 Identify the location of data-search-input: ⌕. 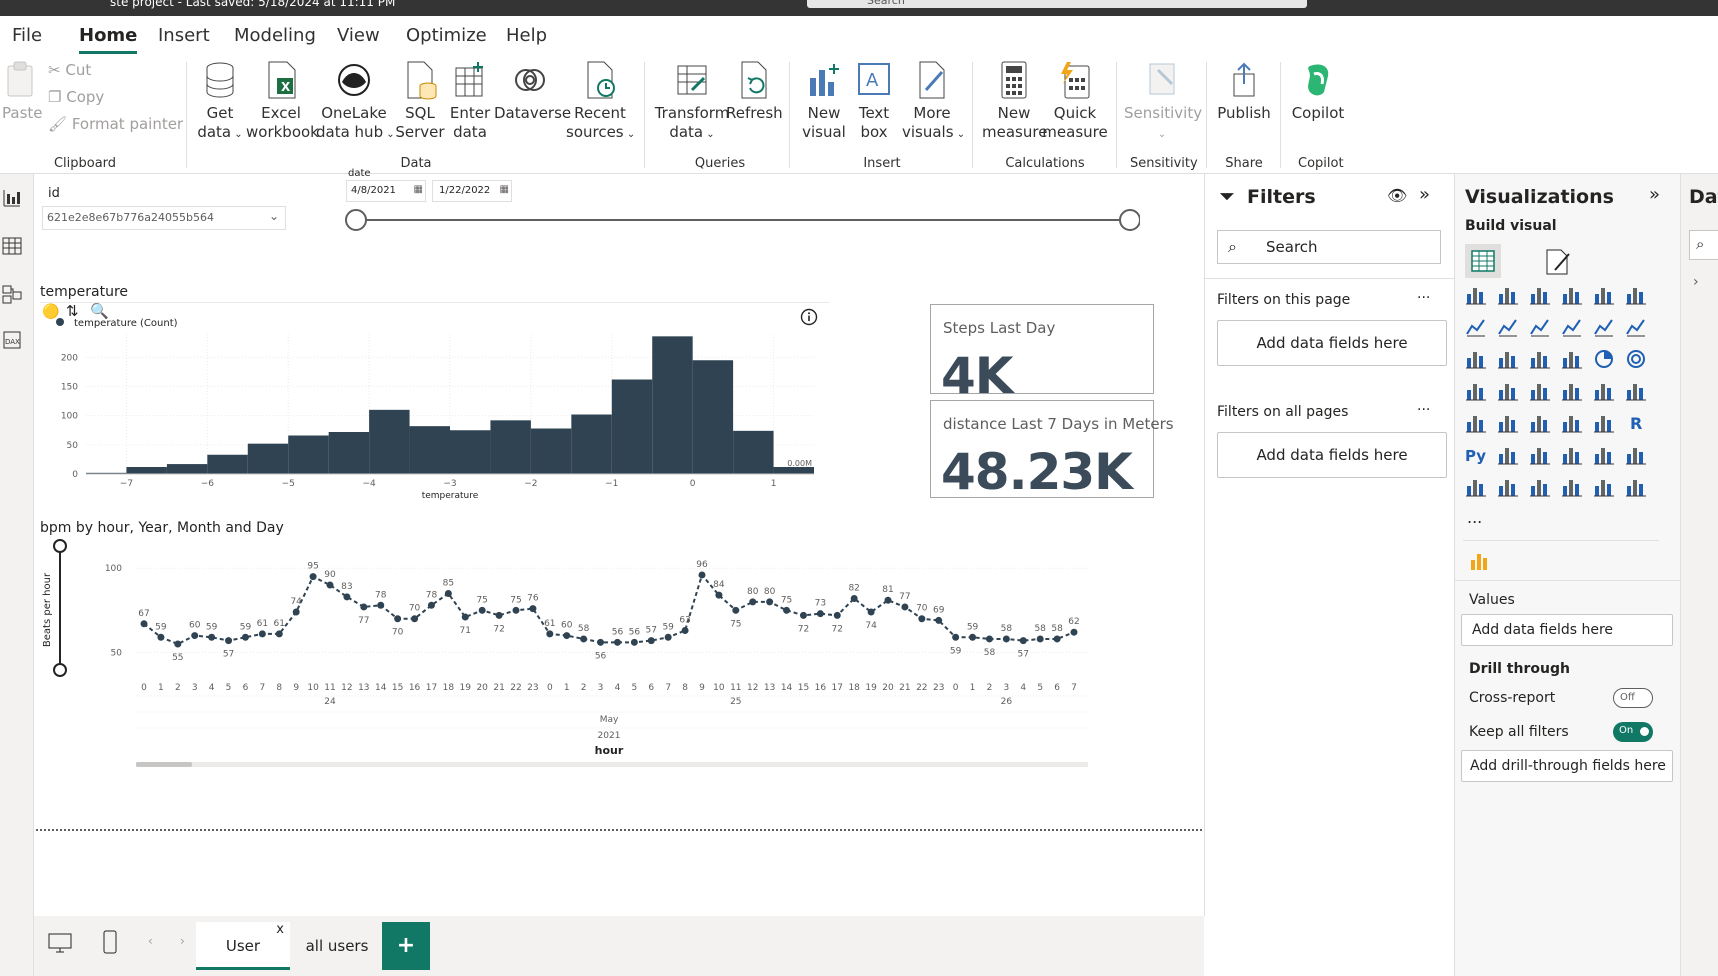
(1703, 245).